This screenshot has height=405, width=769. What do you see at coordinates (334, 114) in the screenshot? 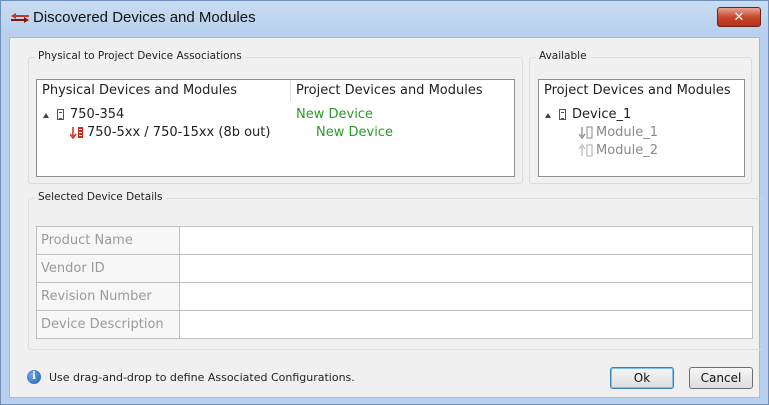
I see `project-device-name: New Device` at bounding box center [334, 114].